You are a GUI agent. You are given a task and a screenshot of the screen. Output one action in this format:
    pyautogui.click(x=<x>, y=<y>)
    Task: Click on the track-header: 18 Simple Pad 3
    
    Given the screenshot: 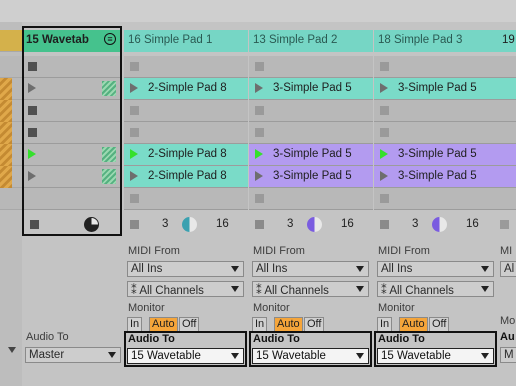 What is the action you would take?
    pyautogui.click(x=436, y=41)
    